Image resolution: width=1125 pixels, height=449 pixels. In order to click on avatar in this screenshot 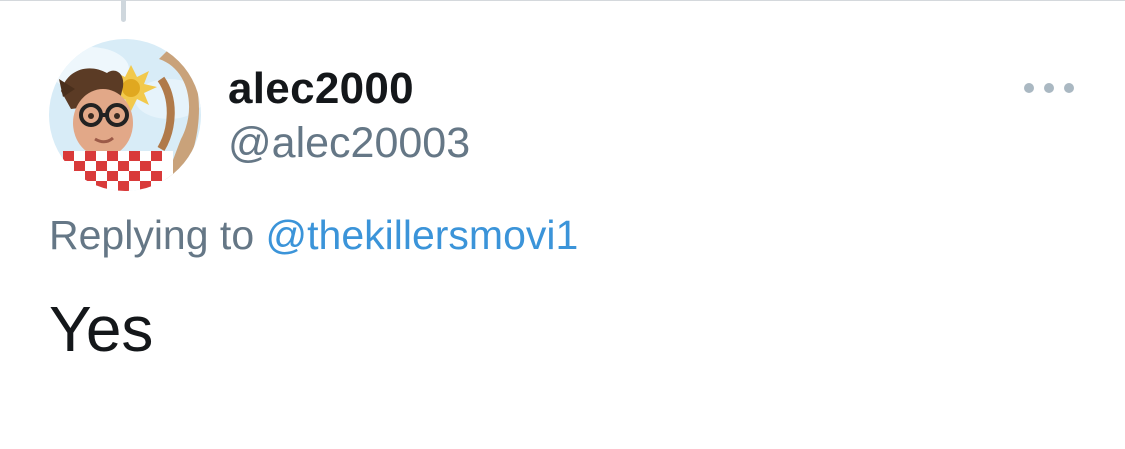, I will do `click(125, 115)`.